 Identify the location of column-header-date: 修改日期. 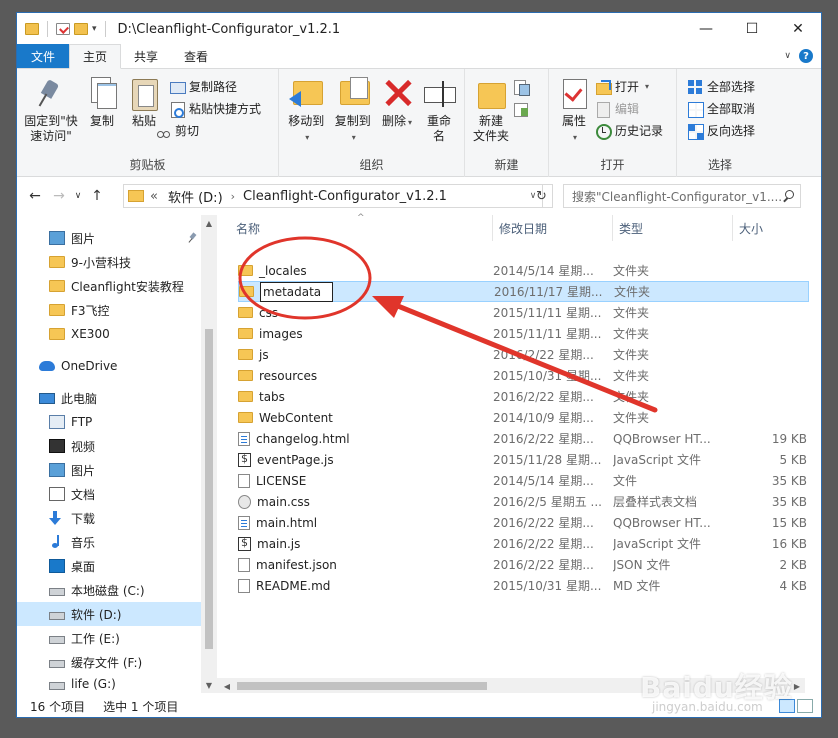
(553, 228).